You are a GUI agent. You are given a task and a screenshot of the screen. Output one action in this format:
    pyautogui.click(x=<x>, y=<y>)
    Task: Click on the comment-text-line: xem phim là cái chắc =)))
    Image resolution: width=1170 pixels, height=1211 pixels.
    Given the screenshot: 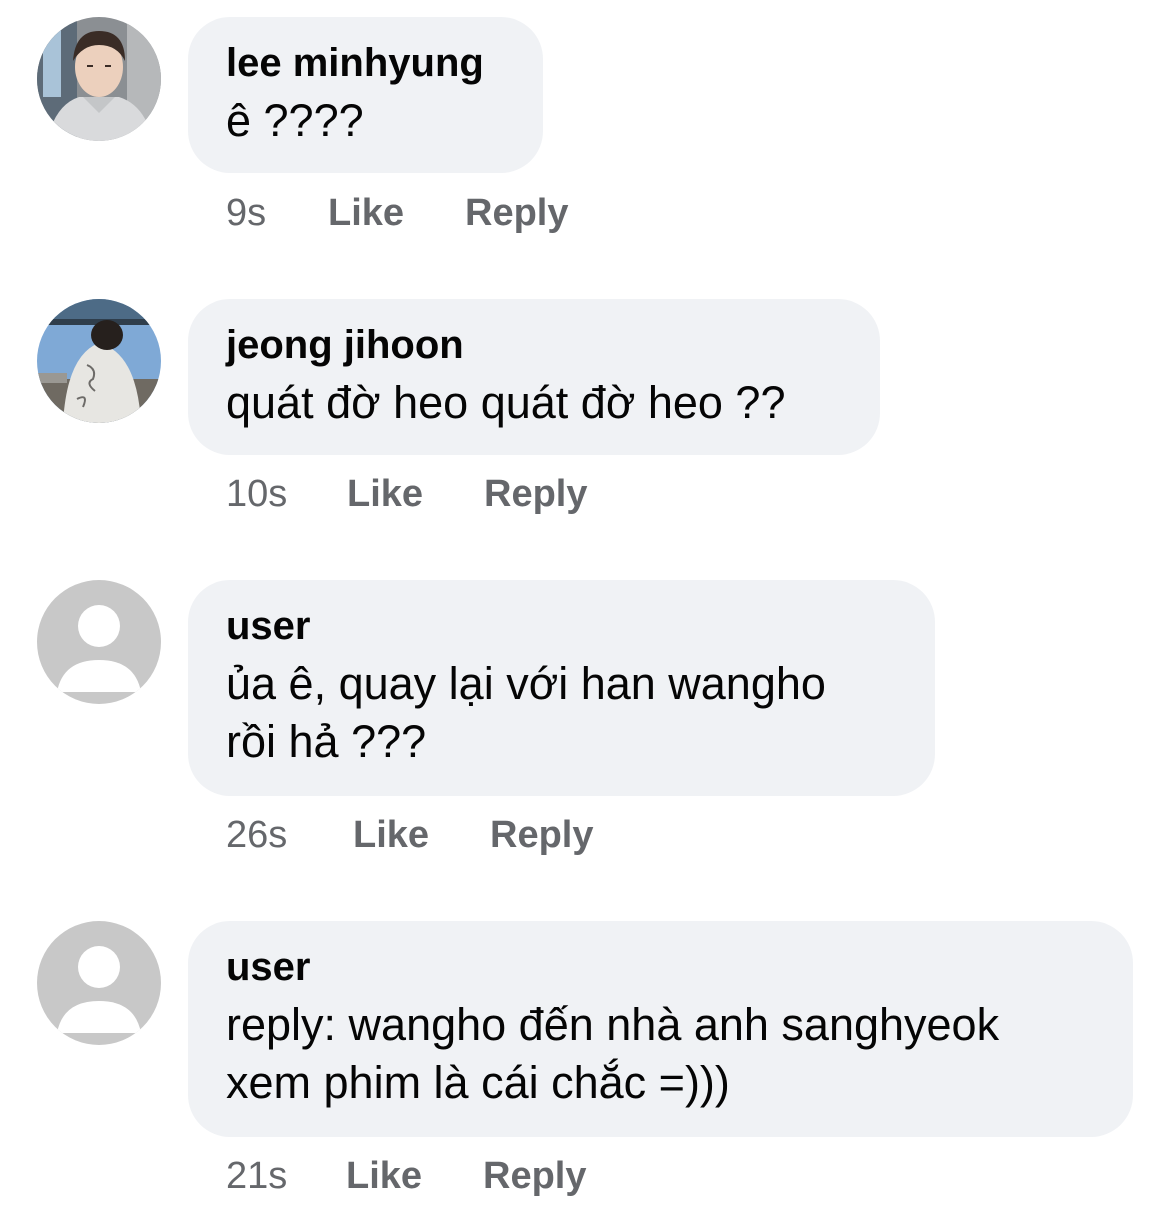 What is the action you would take?
    pyautogui.click(x=478, y=1082)
    